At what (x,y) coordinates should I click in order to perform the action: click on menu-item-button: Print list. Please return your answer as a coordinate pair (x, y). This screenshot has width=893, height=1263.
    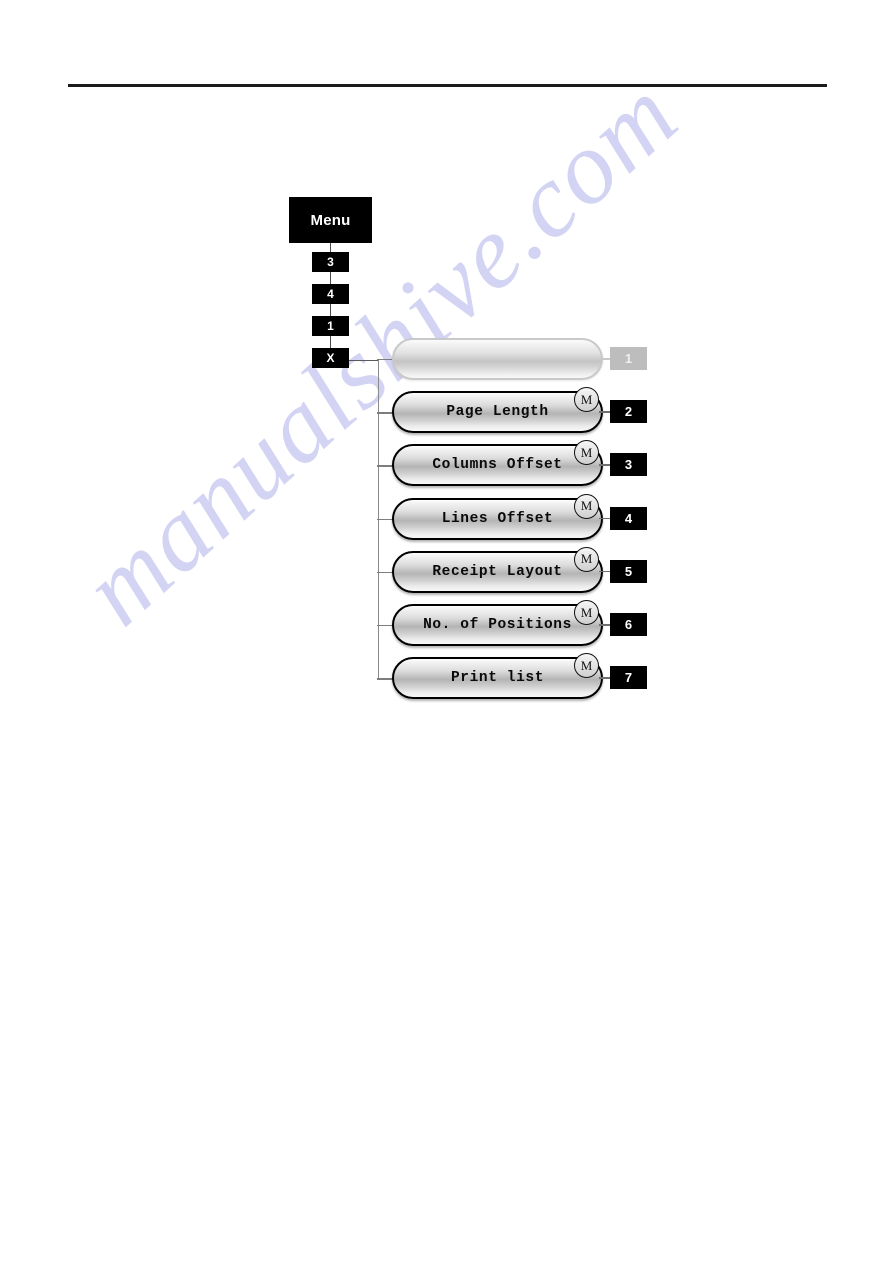
    Looking at the image, I should click on (497, 678).